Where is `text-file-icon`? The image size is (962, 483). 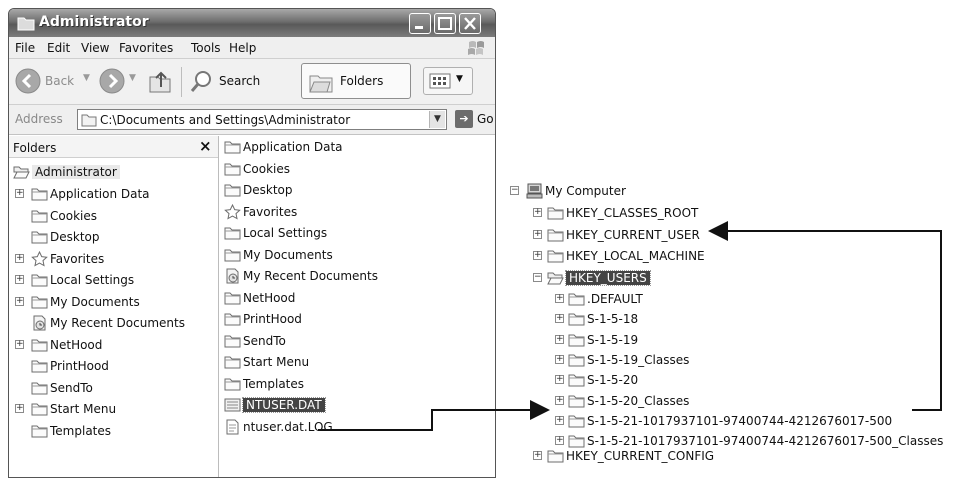 text-file-icon is located at coordinates (232, 426).